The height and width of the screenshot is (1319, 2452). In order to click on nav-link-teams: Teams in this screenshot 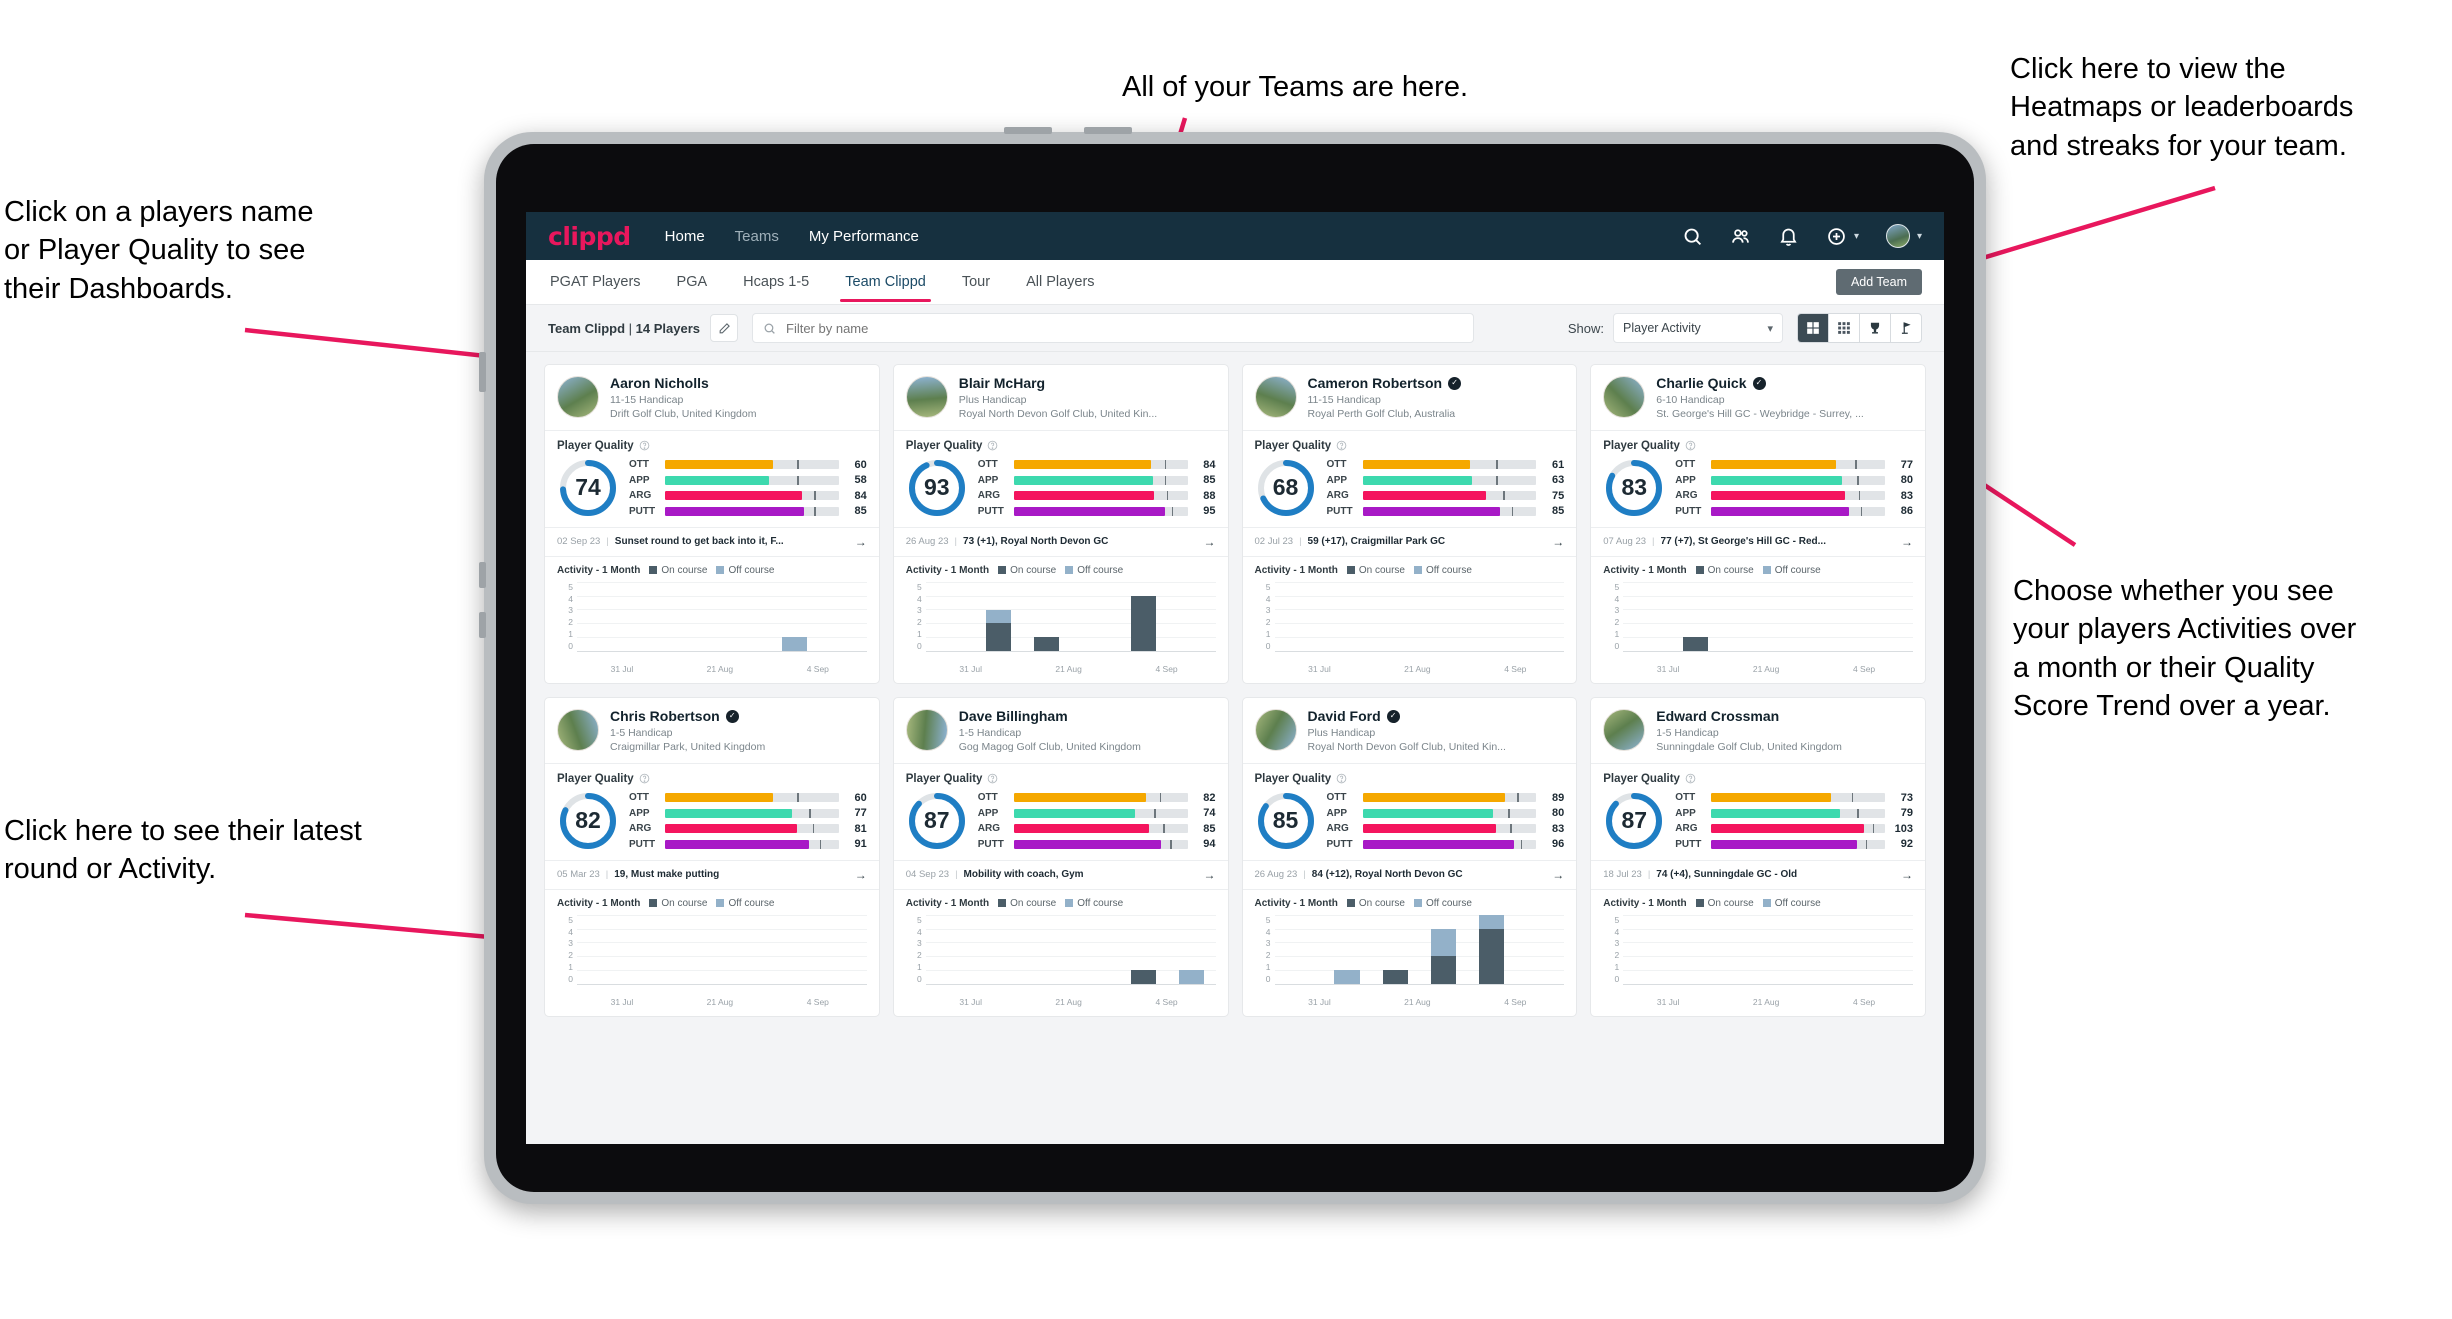, I will do `click(757, 236)`.